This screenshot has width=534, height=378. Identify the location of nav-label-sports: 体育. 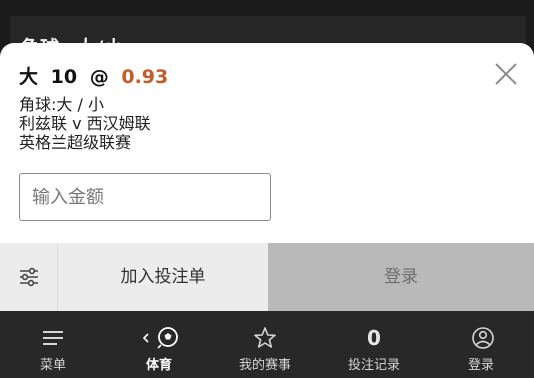
(158, 365).